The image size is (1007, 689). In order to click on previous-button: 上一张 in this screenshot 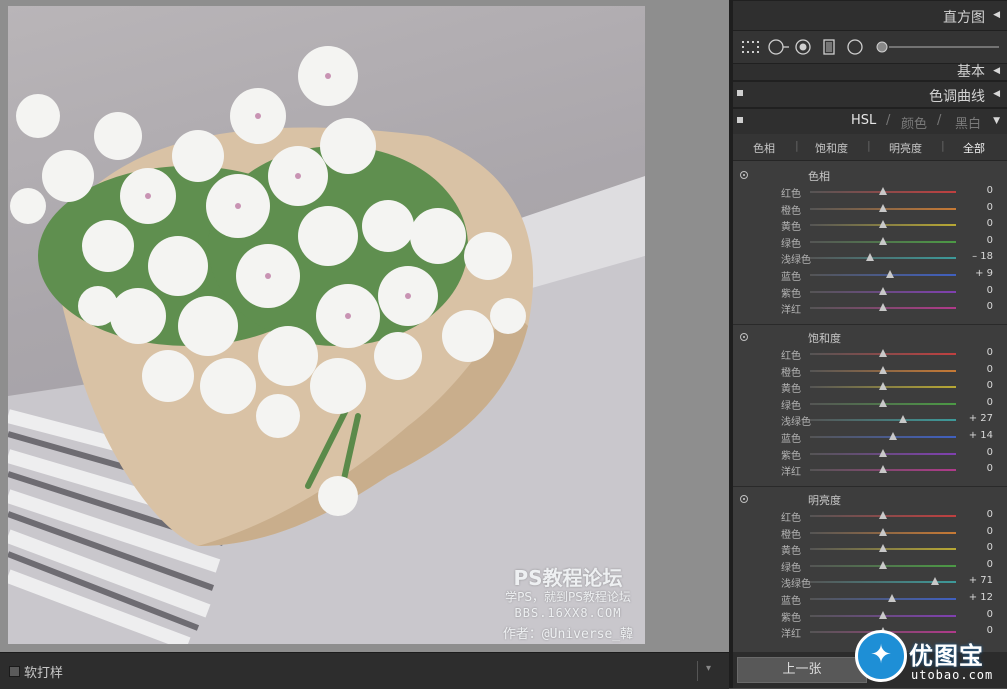, I will do `click(802, 670)`.